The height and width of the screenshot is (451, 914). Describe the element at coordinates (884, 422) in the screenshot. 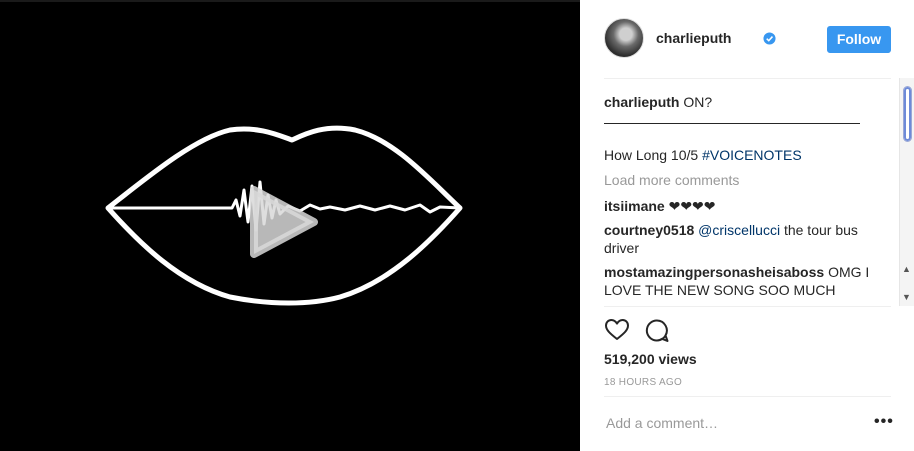

I see `more-options-icon: •••` at that location.